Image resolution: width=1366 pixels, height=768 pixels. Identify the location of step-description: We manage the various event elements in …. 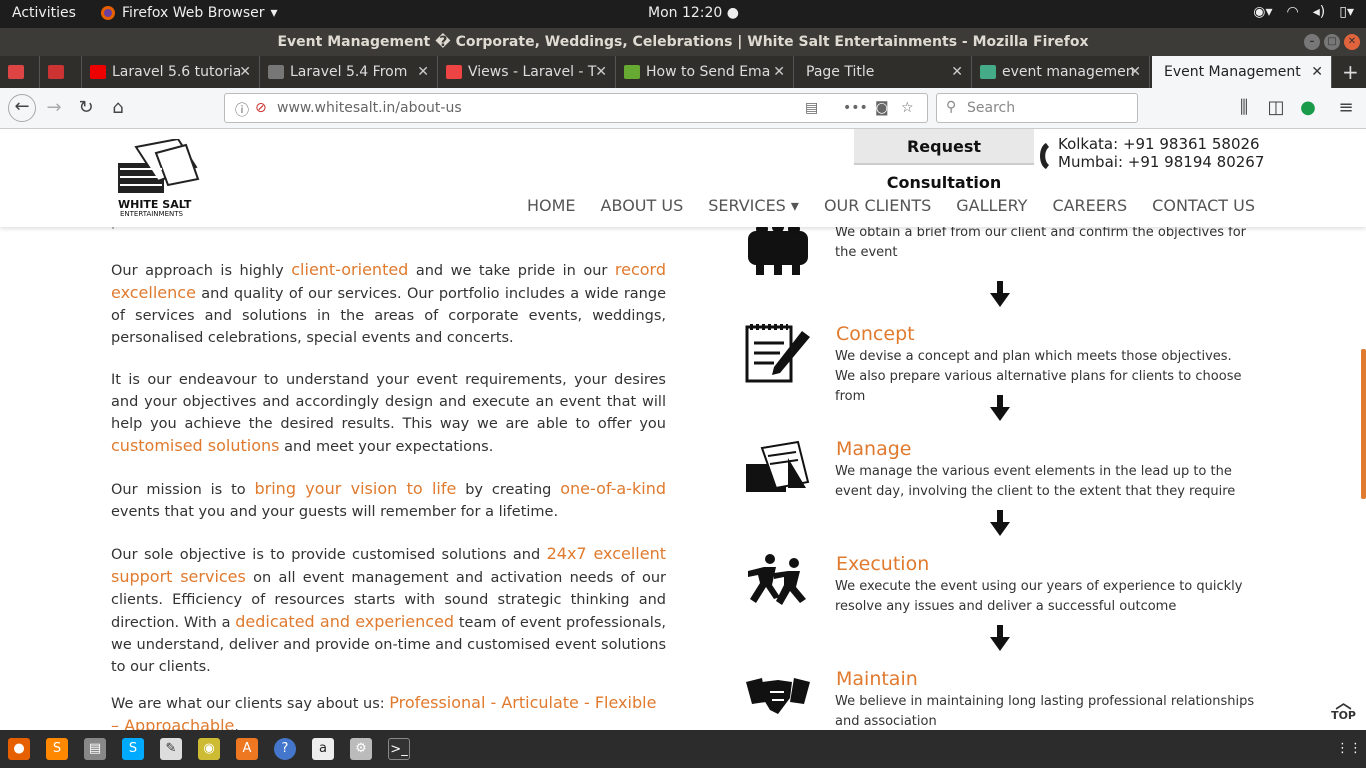
(1035, 481).